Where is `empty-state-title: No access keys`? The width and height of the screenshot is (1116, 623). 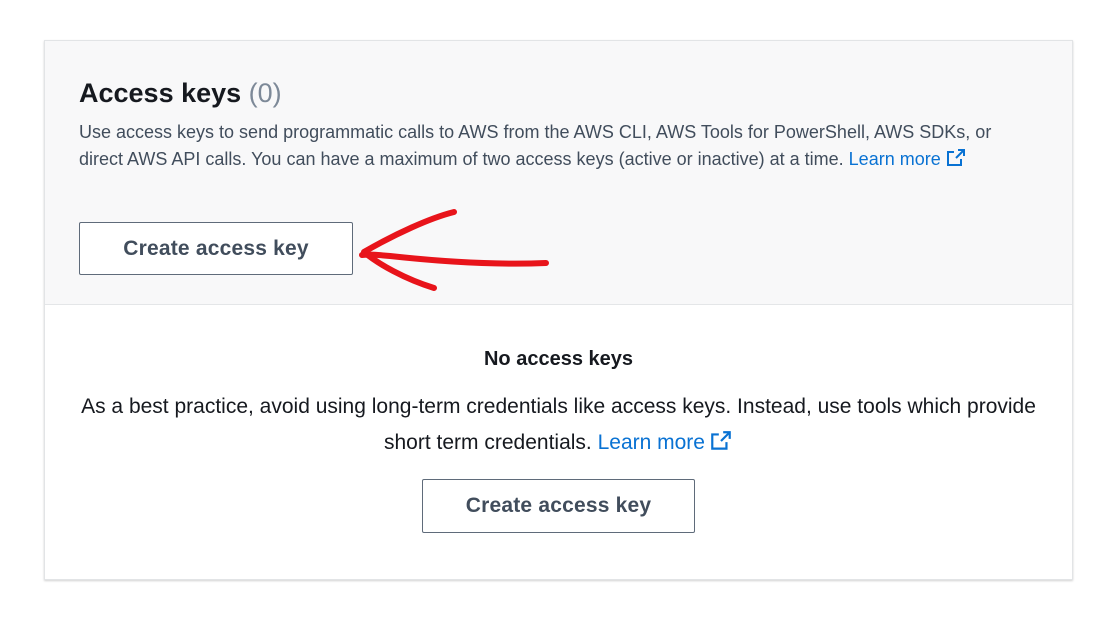 empty-state-title: No access keys is located at coordinates (558, 359).